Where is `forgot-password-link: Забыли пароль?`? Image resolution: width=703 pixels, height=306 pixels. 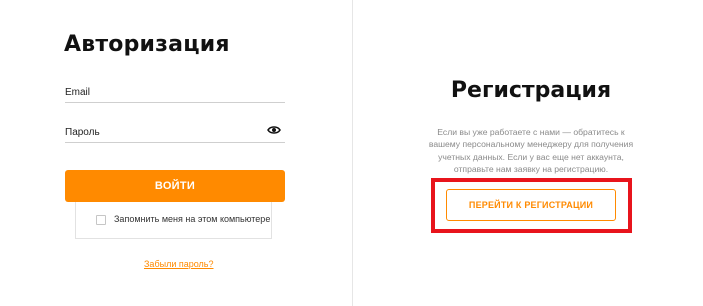 forgot-password-link: Забыли пароль? is located at coordinates (178, 264).